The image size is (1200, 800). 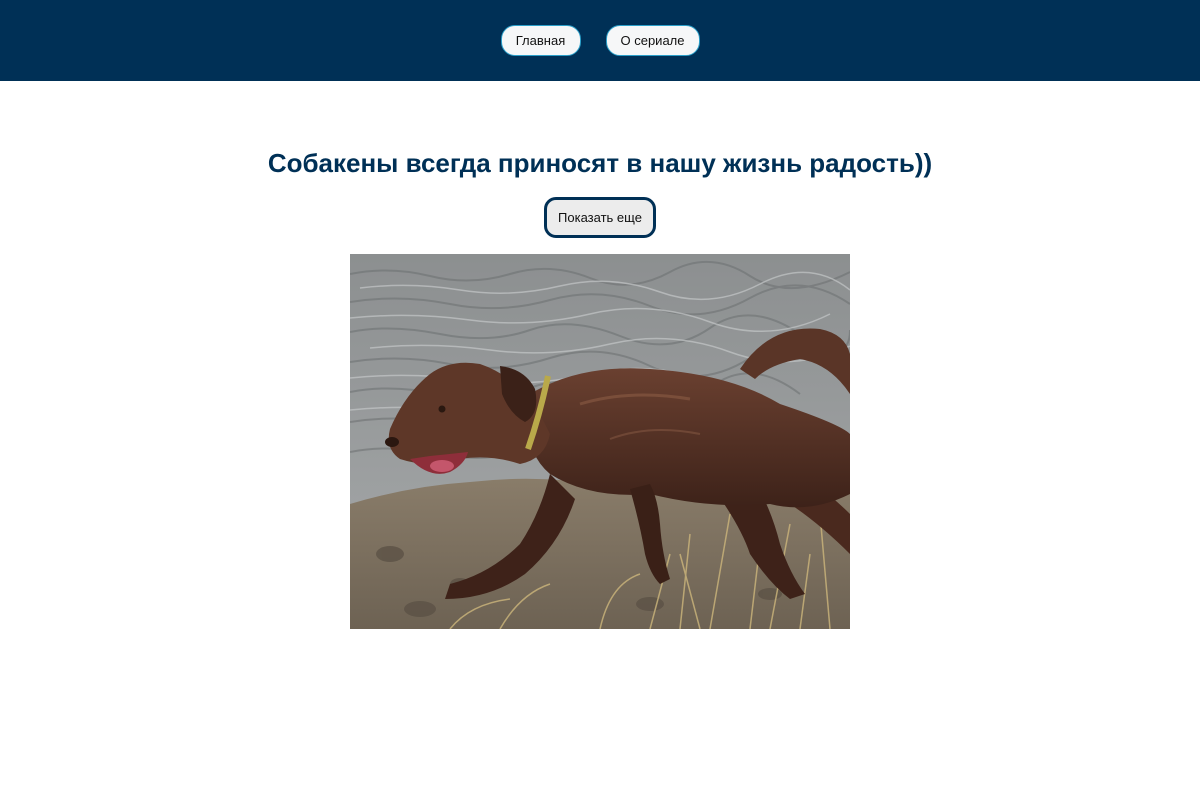 I want to click on nav-about-series-button: О сериале, so click(x=652, y=40).